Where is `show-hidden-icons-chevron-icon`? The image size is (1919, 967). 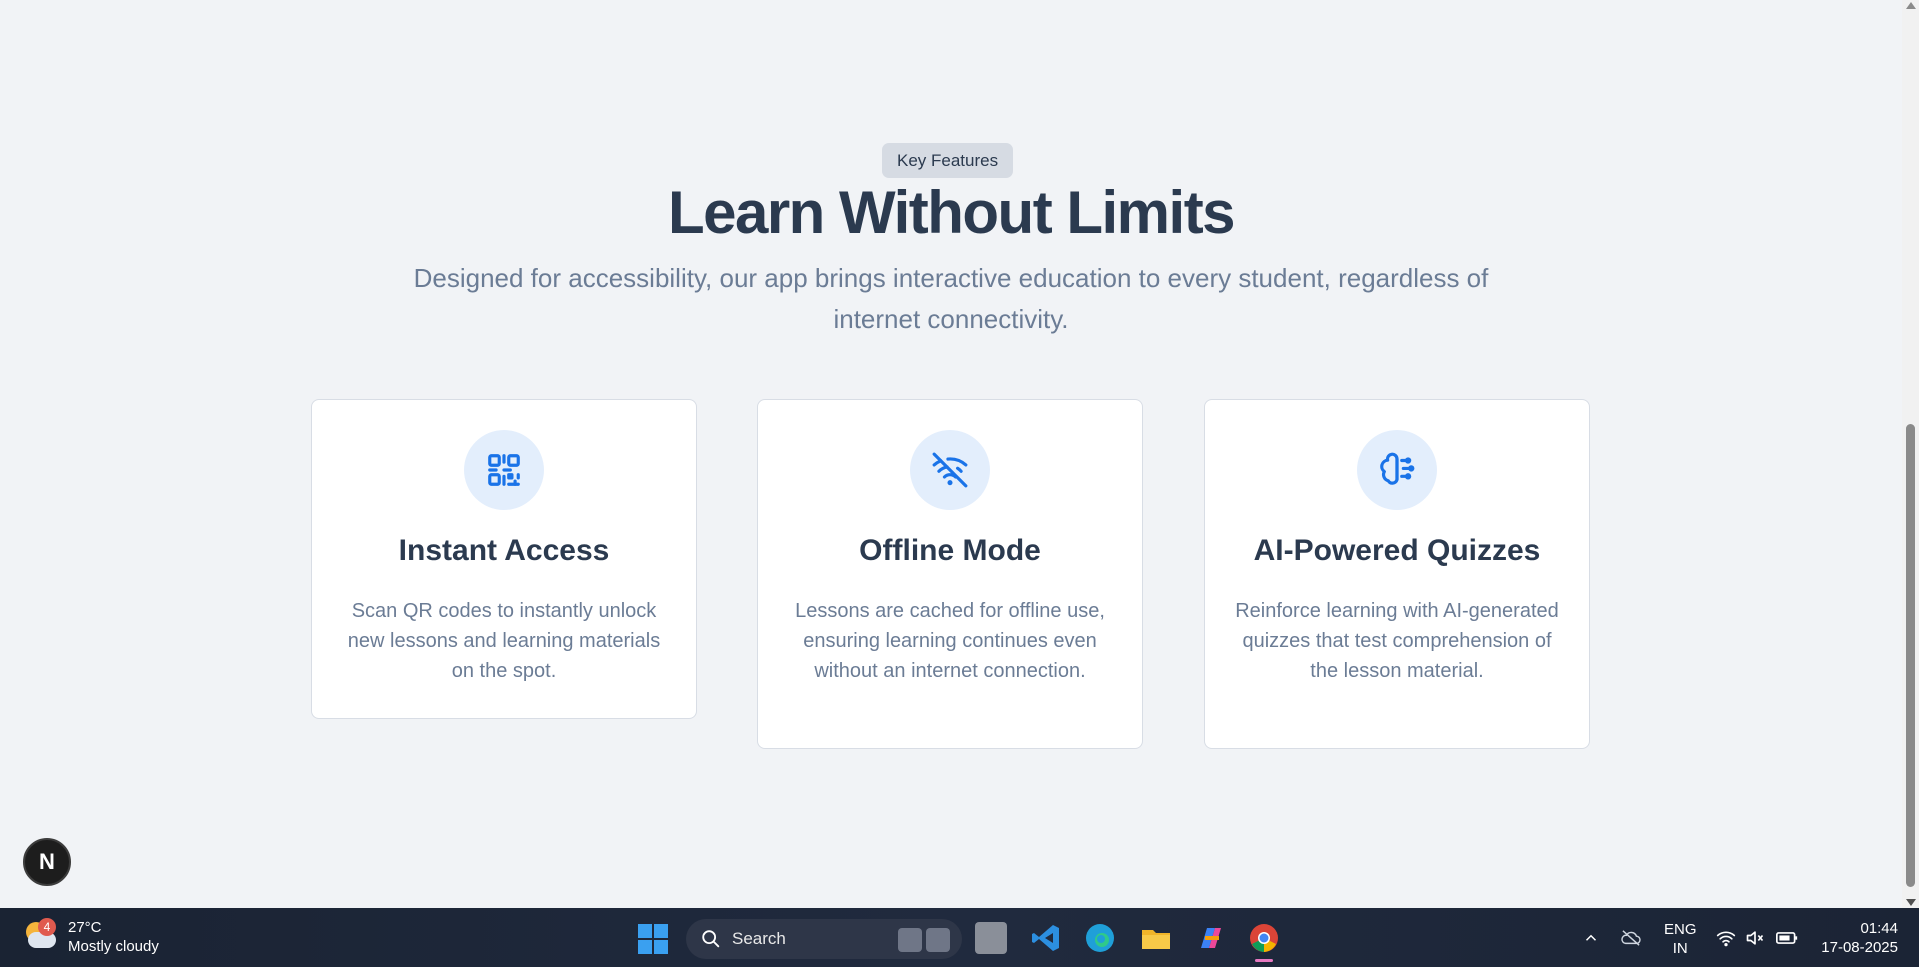
show-hidden-icons-chevron-icon is located at coordinates (1591, 937).